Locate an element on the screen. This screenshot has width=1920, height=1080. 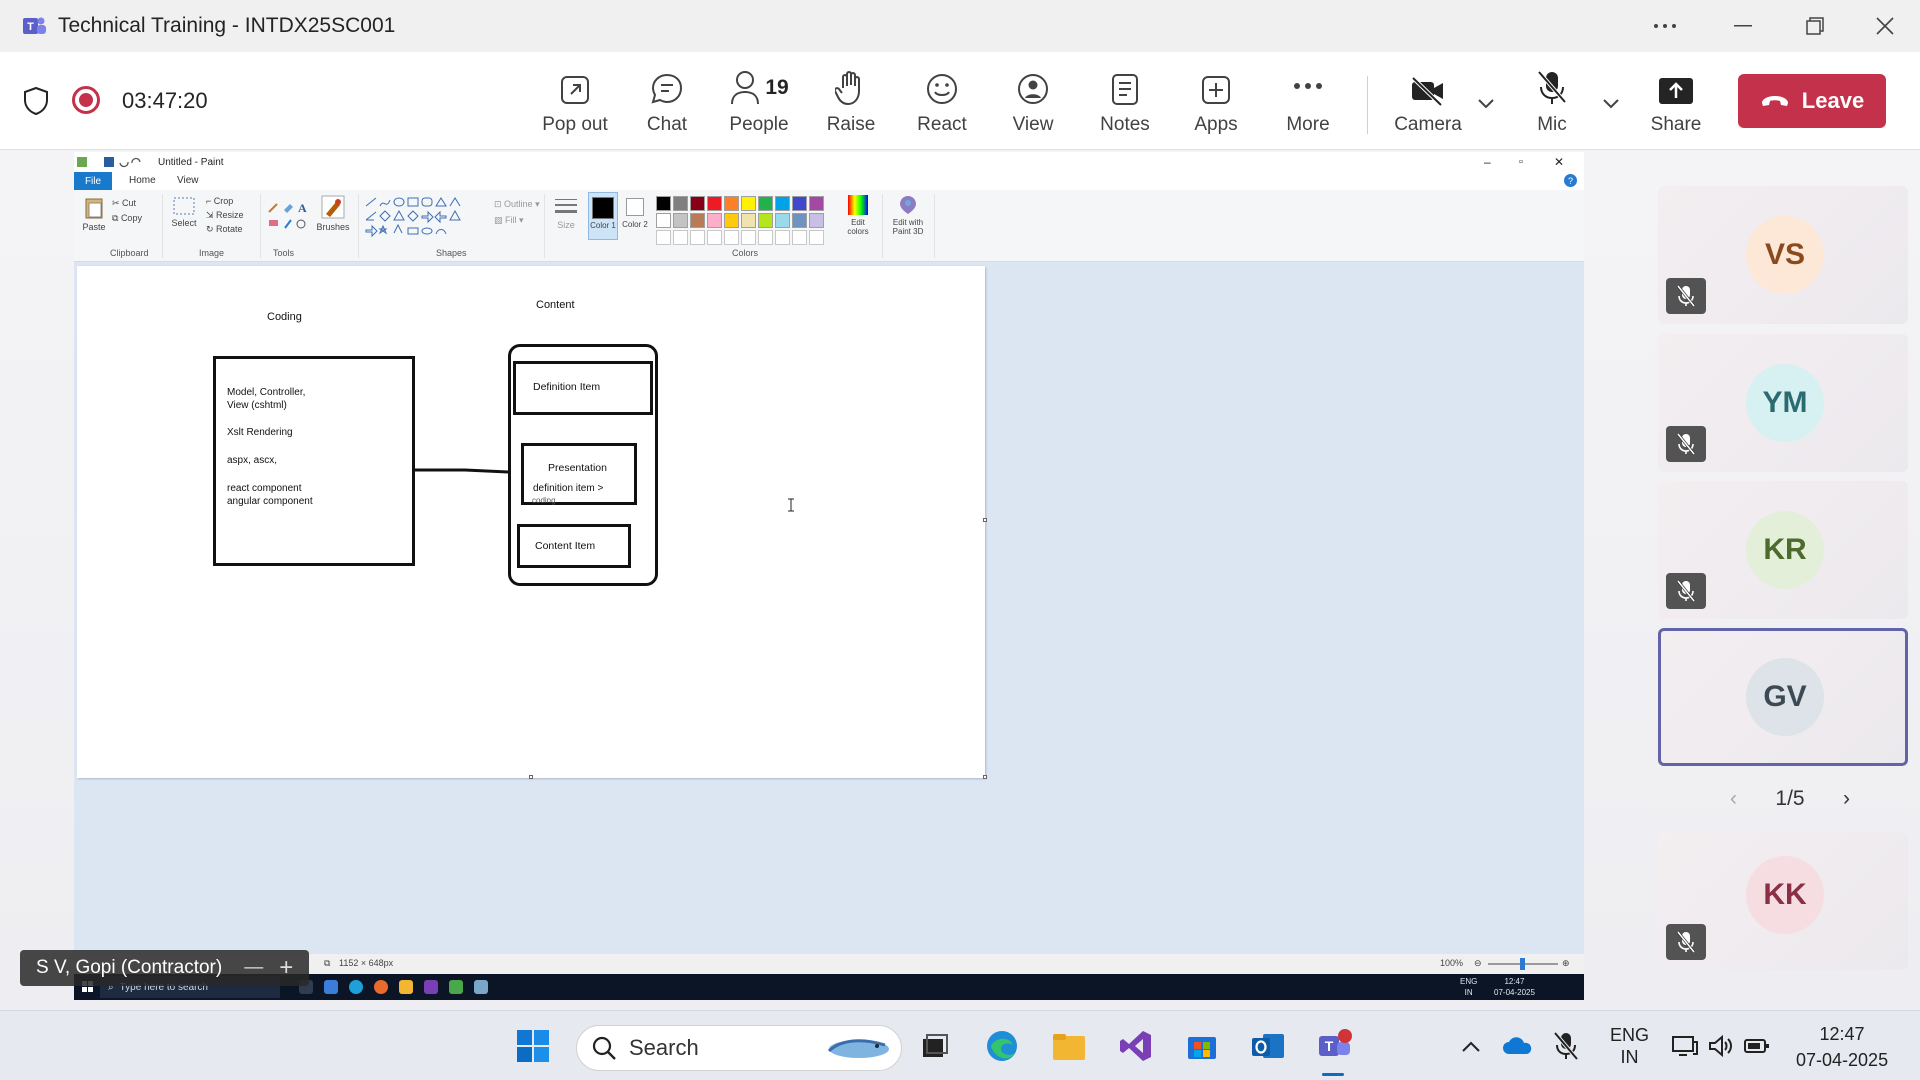
input-language: ENG IN is located at coordinates (1629, 1046).